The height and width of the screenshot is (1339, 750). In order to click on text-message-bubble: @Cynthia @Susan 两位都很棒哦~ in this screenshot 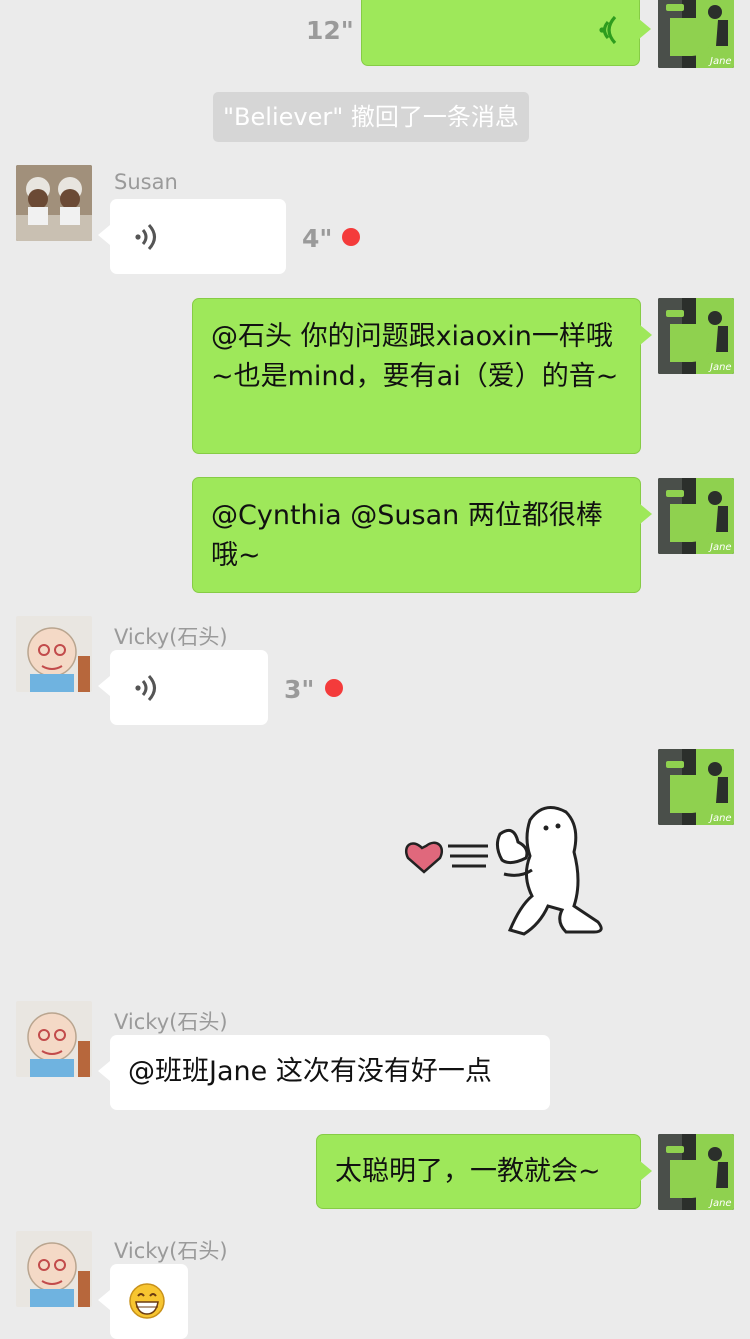, I will do `click(422, 535)`.